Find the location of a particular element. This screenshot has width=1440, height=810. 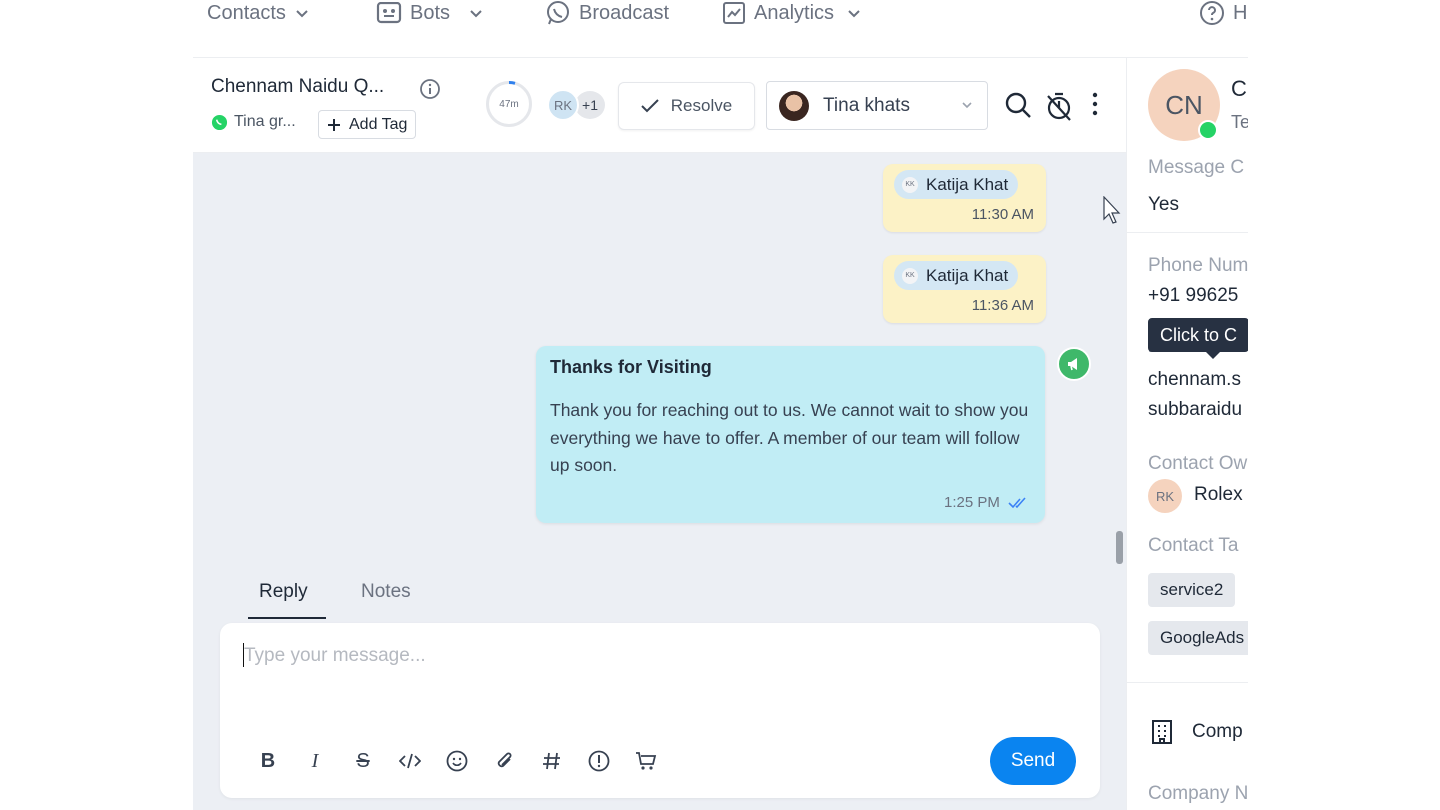

message-input is located at coordinates (654, 656).